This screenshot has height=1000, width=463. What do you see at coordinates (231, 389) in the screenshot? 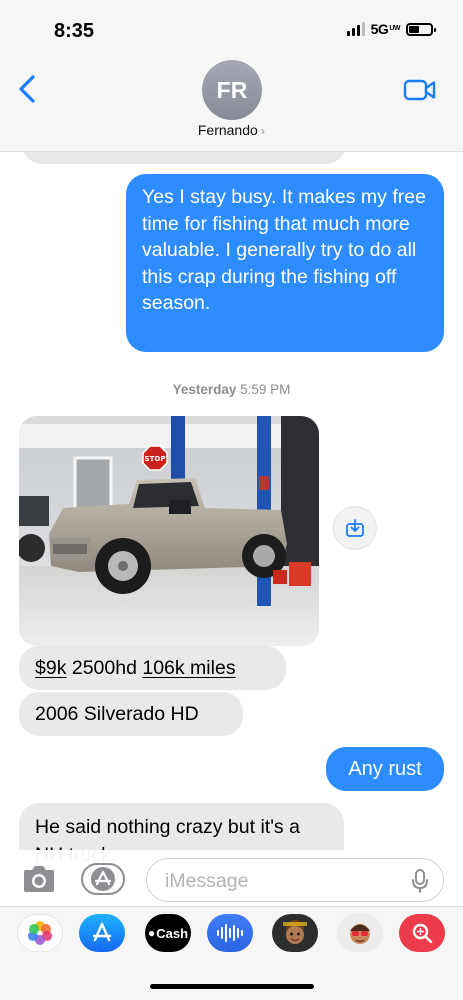
I see `message-timestamp: Yesterday 5:59 PM` at bounding box center [231, 389].